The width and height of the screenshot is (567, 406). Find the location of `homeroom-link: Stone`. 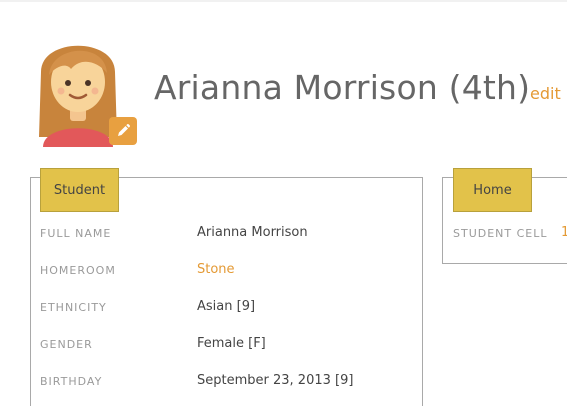

homeroom-link: Stone is located at coordinates (216, 270).